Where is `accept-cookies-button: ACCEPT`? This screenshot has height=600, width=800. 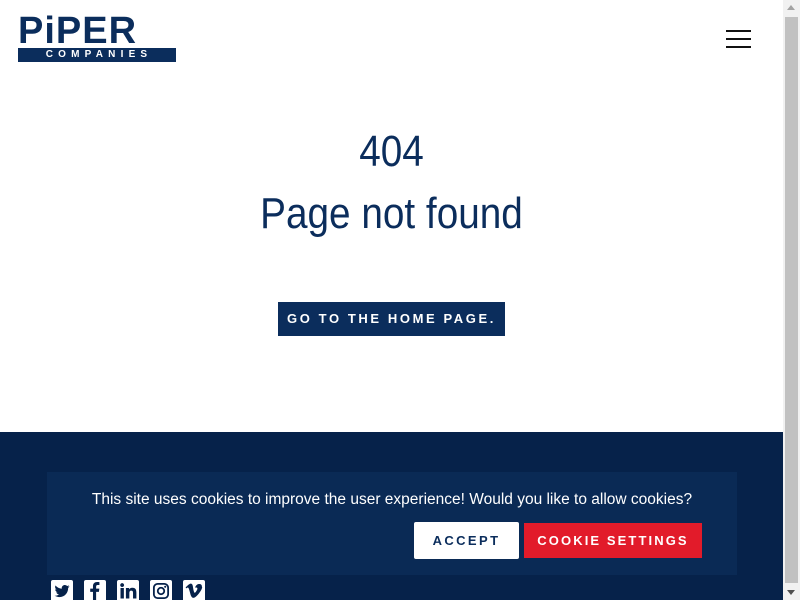
accept-cookies-button: ACCEPT is located at coordinates (466, 540).